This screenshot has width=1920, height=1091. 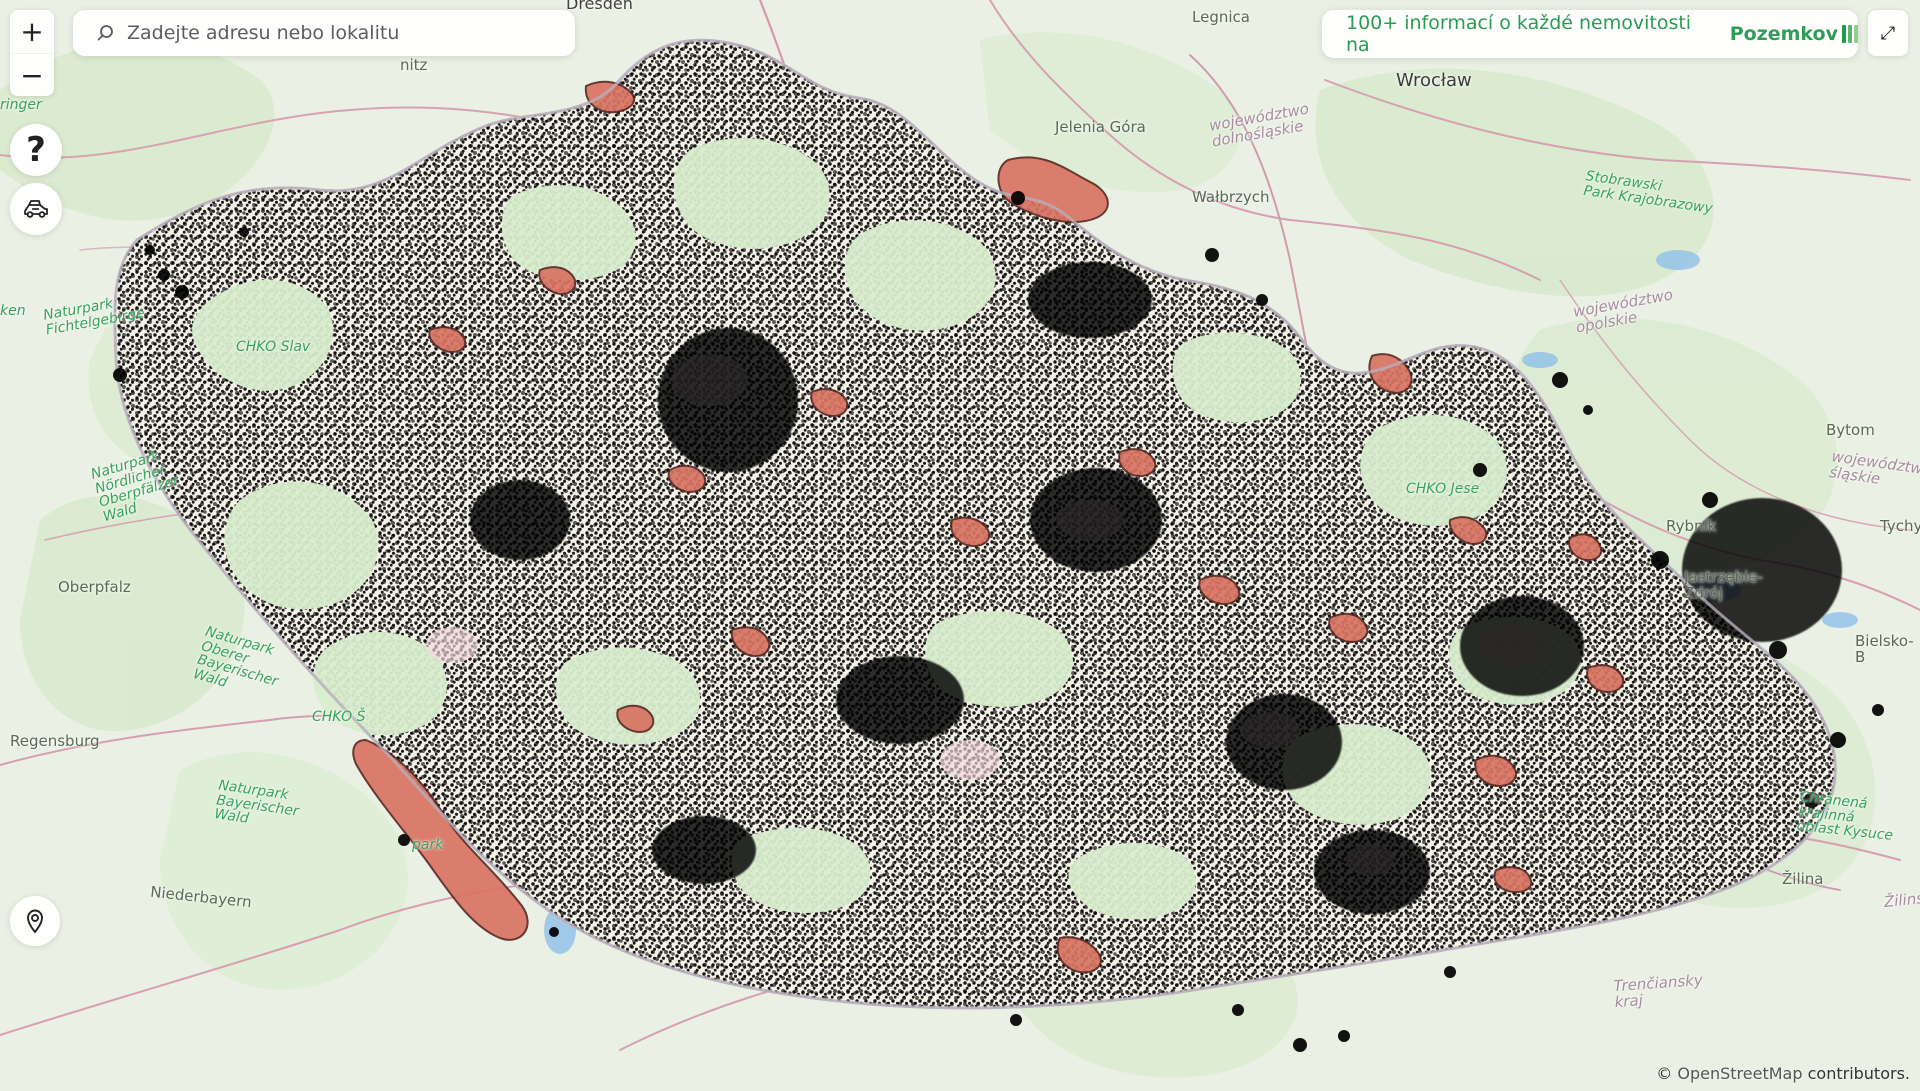 What do you see at coordinates (1664, 1073) in the screenshot?
I see `copyright-symbol: ©` at bounding box center [1664, 1073].